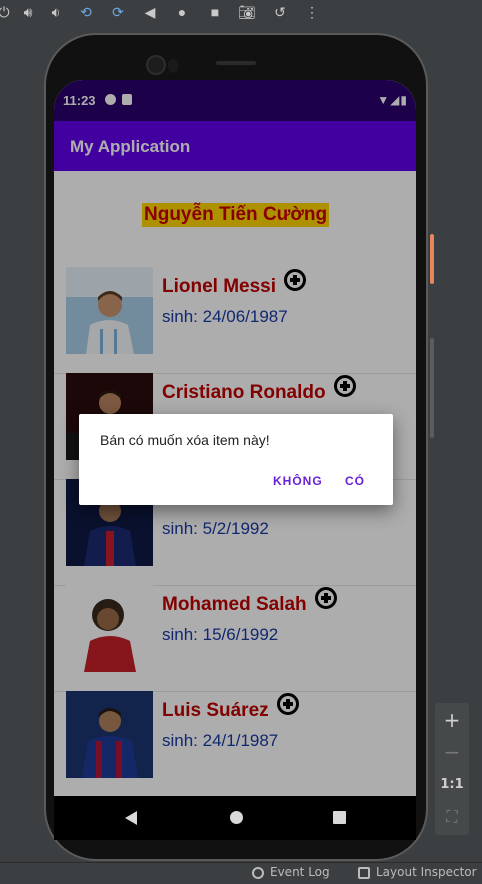  Describe the element at coordinates (452, 785) in the screenshot. I see `actual-size-button: 1:1` at that location.